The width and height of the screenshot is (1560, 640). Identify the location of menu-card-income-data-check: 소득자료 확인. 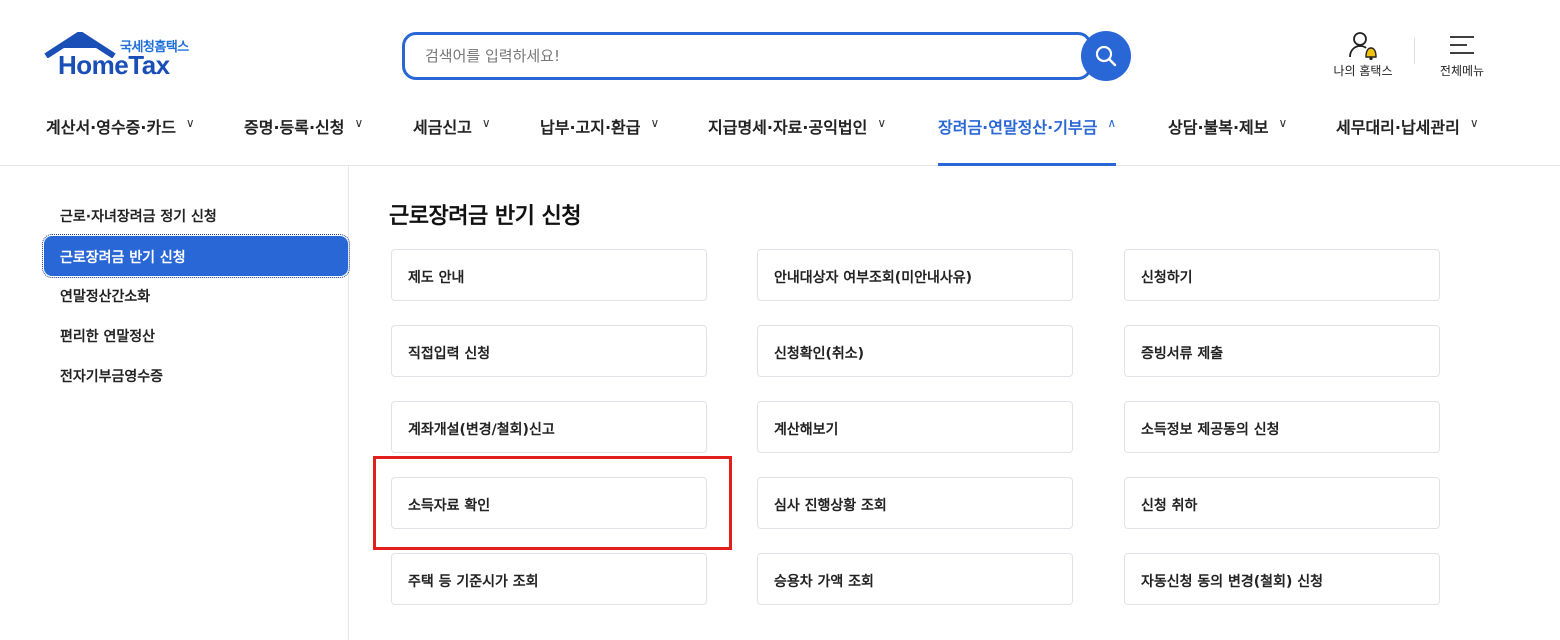
(549, 503).